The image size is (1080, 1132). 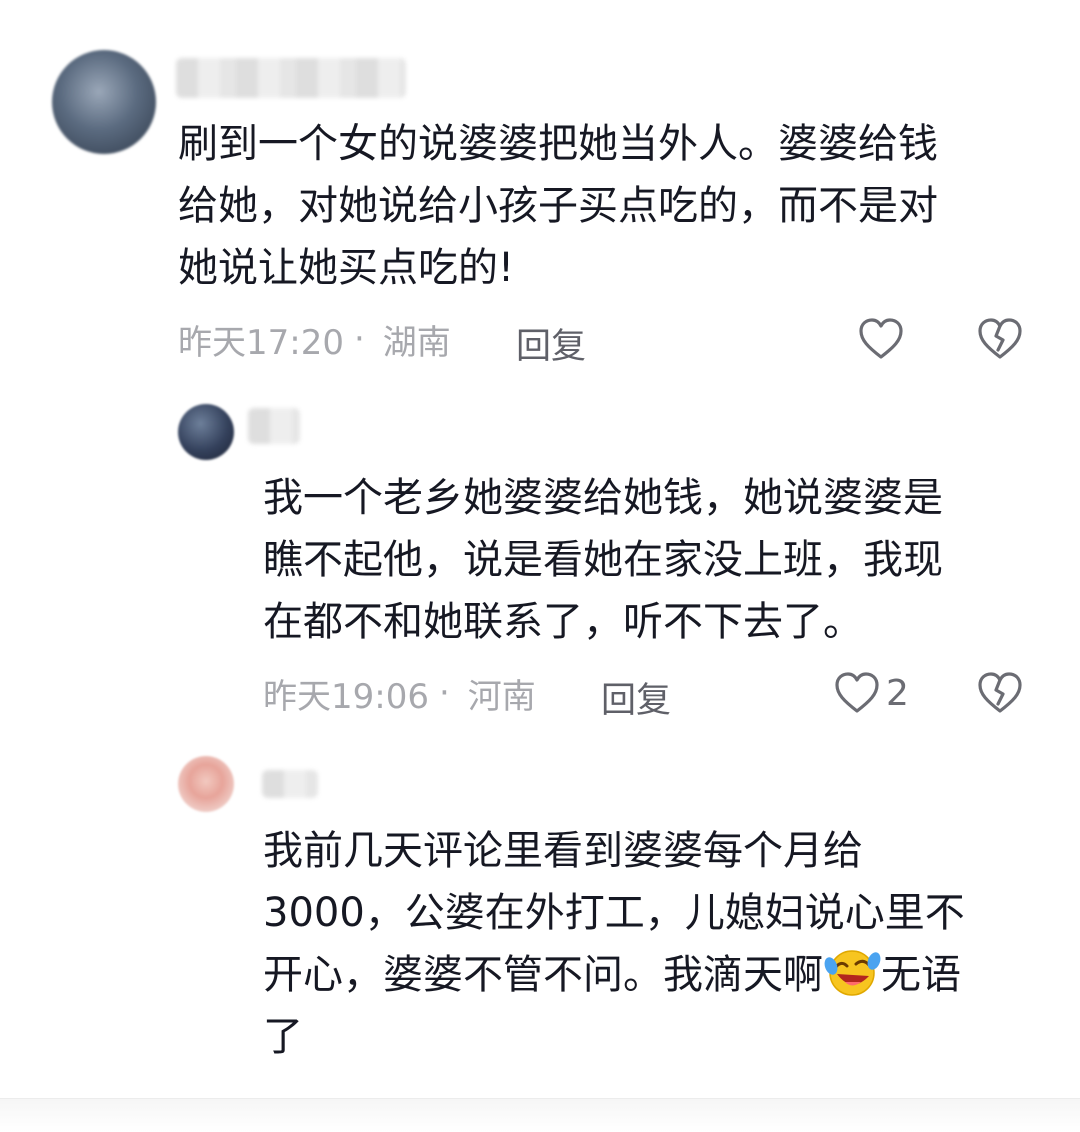 I want to click on comment-line: 她说让她买点吃的!, so click(x=346, y=268).